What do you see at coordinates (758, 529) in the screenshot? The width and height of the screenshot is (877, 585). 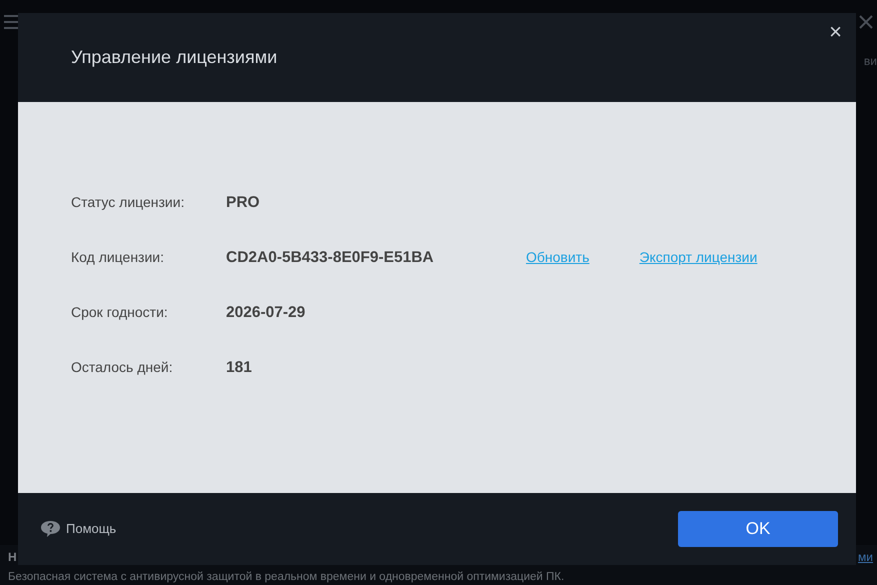 I see `ok-button: OK` at bounding box center [758, 529].